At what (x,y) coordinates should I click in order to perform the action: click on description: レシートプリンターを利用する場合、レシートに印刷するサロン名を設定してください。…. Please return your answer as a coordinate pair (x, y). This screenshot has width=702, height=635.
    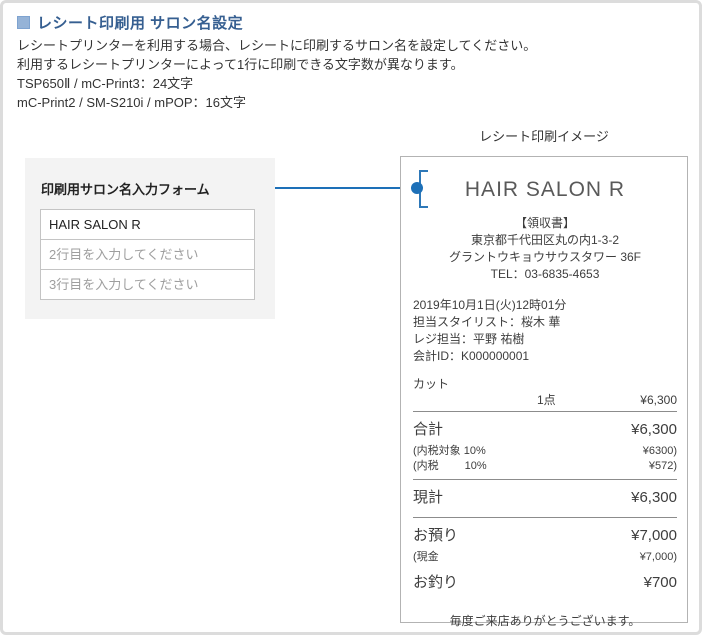
    Looking at the image, I should click on (276, 74).